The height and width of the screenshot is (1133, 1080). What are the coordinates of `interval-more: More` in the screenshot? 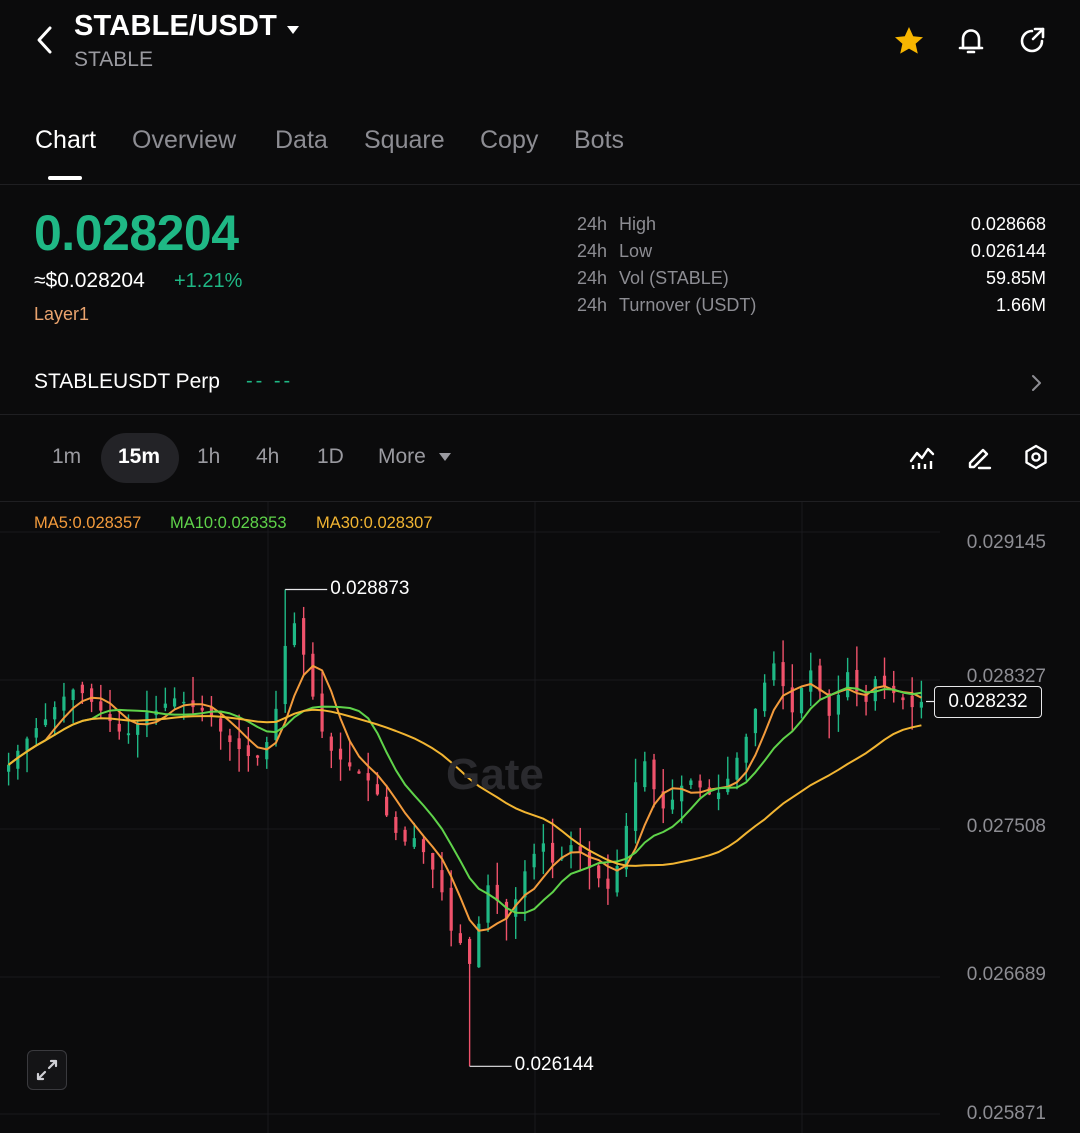 It's located at (415, 457).